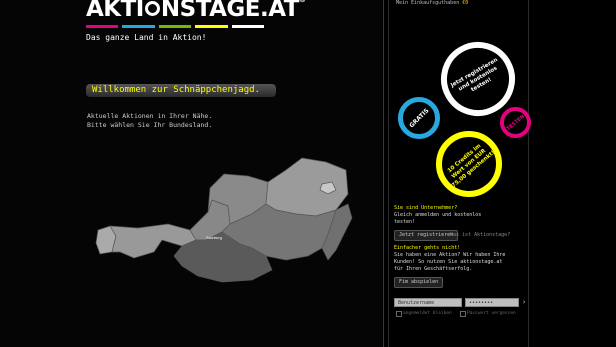 The image size is (616, 347). Describe the element at coordinates (181, 90) in the screenshot. I see `welcome-banner: Willkommen zur Schnäppchenjagd.` at that location.